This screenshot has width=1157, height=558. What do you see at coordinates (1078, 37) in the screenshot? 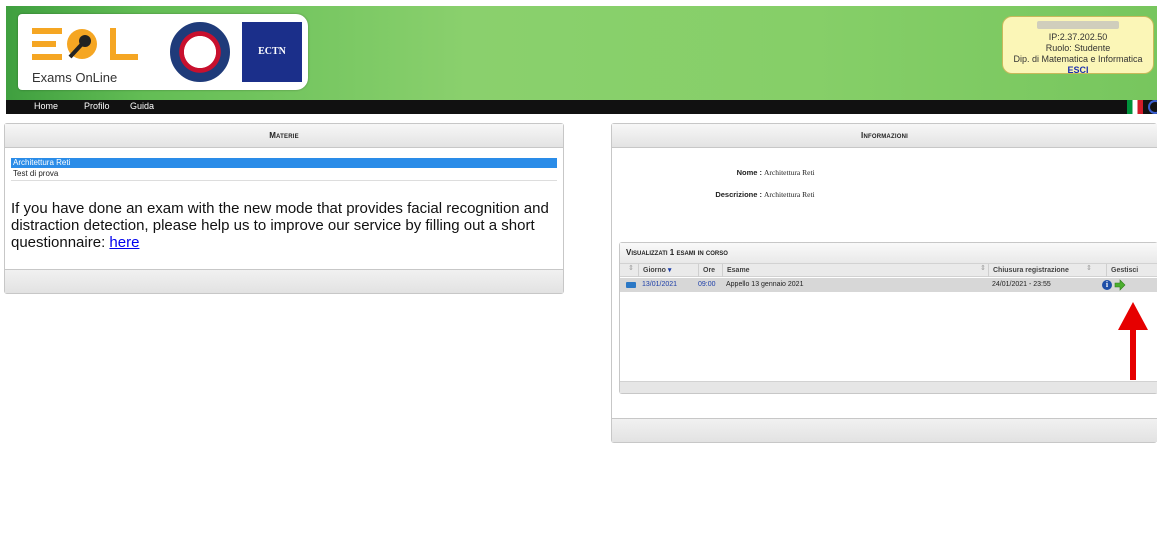
I see `user-ip: IP:2.37.202.50` at bounding box center [1078, 37].